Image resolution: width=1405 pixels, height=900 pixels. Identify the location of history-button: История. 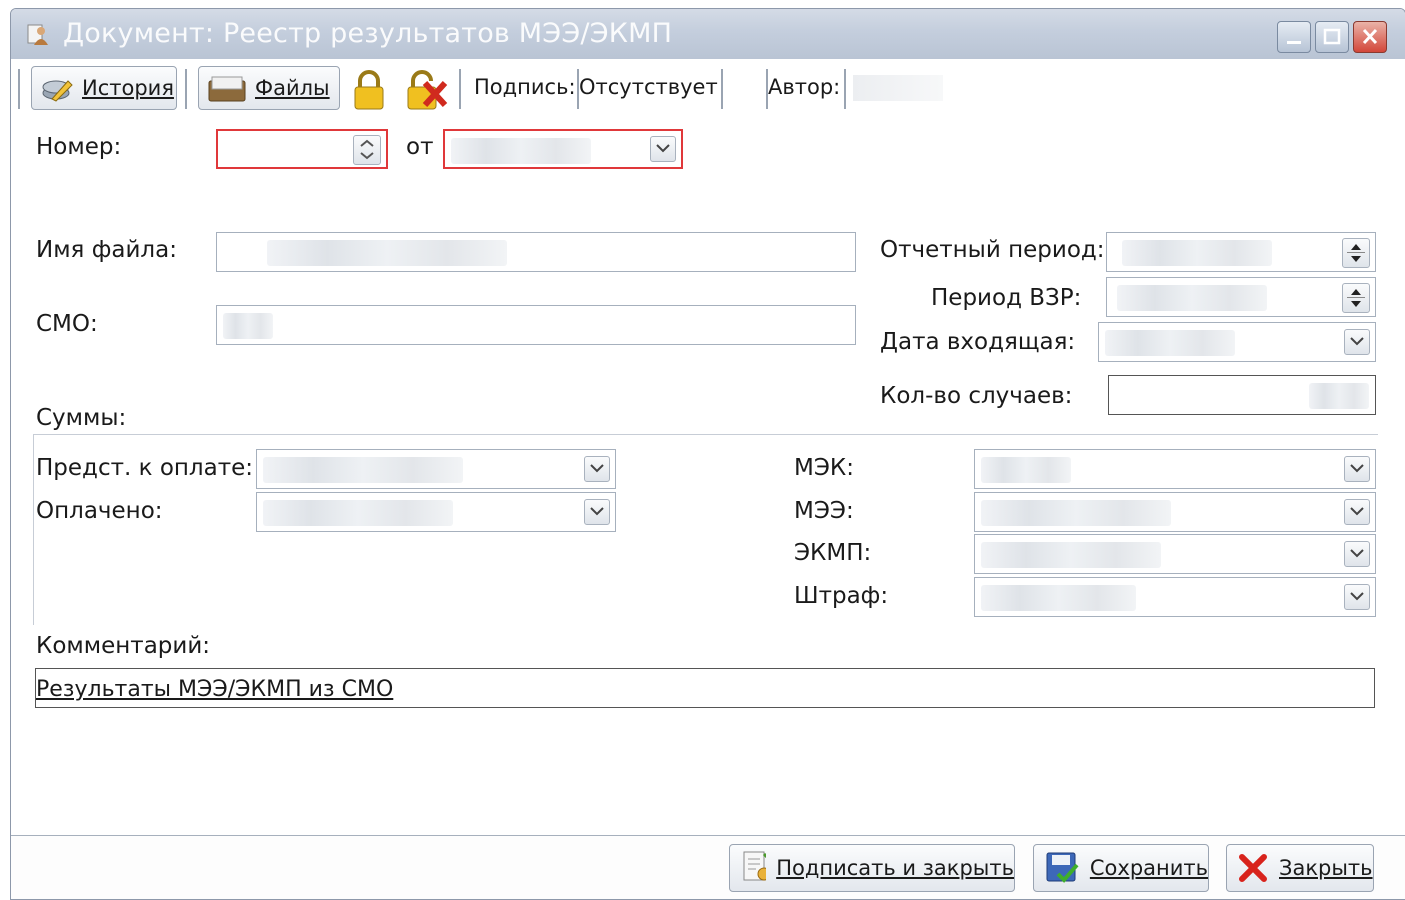
(104, 88).